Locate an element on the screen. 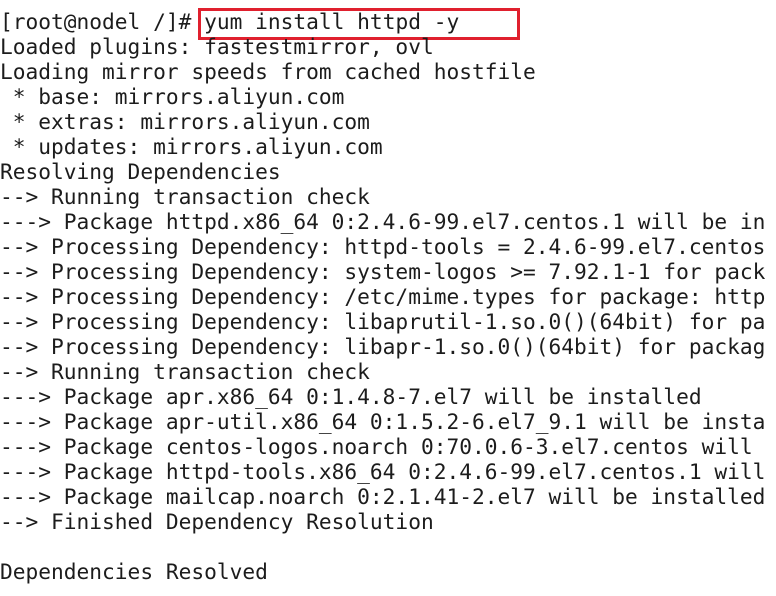 The width and height of the screenshot is (776, 596). output-line: * updates: mirrors.aliyun.com is located at coordinates (191, 146).